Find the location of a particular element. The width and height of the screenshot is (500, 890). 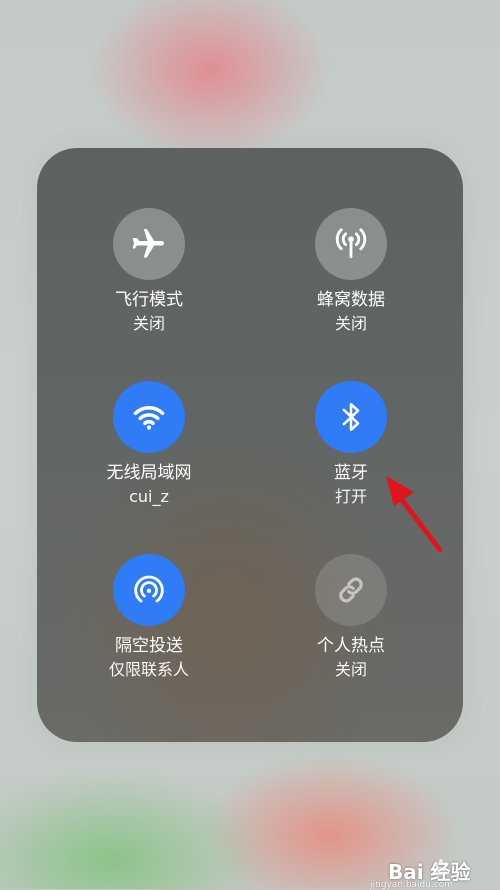

wifi-icon is located at coordinates (149, 418).